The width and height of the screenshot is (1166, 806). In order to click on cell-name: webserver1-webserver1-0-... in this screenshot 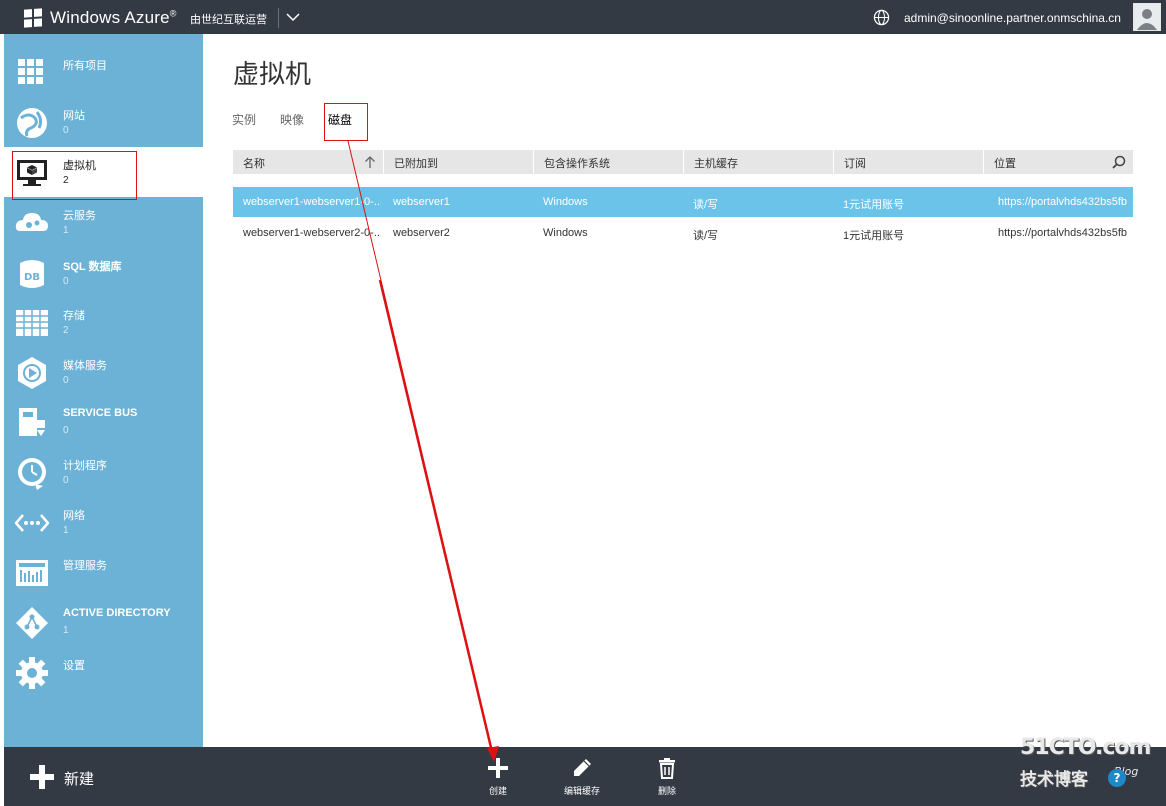, I will do `click(312, 202)`.